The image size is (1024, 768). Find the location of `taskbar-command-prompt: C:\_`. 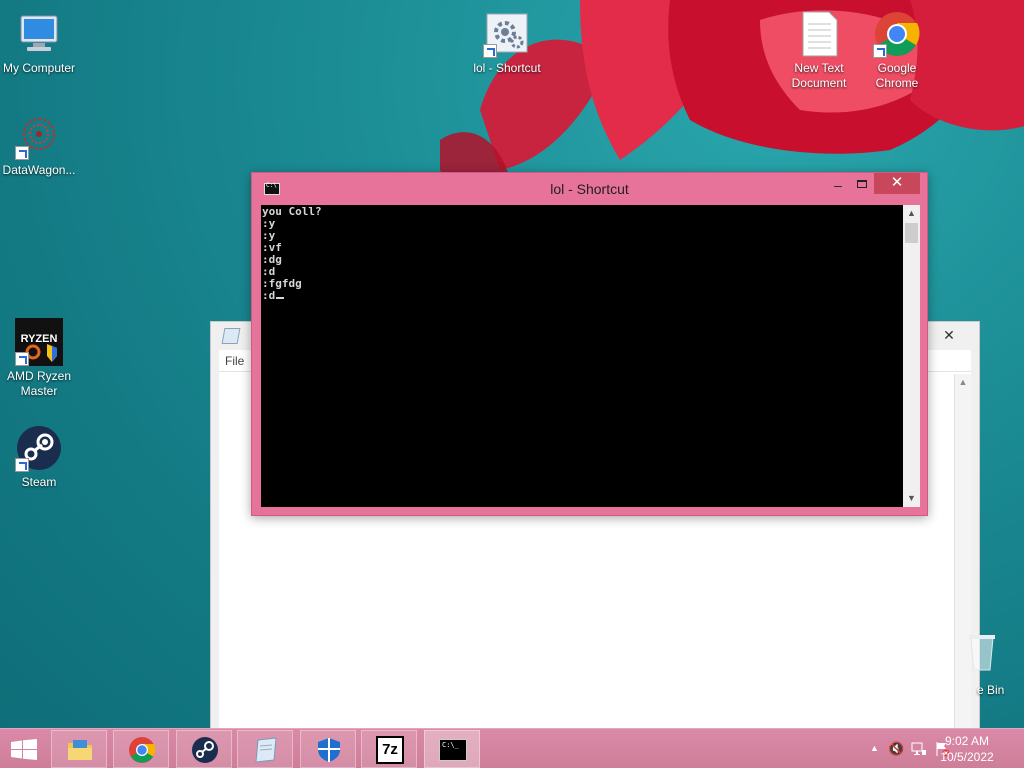

taskbar-command-prompt: C:\_ is located at coordinates (452, 749).